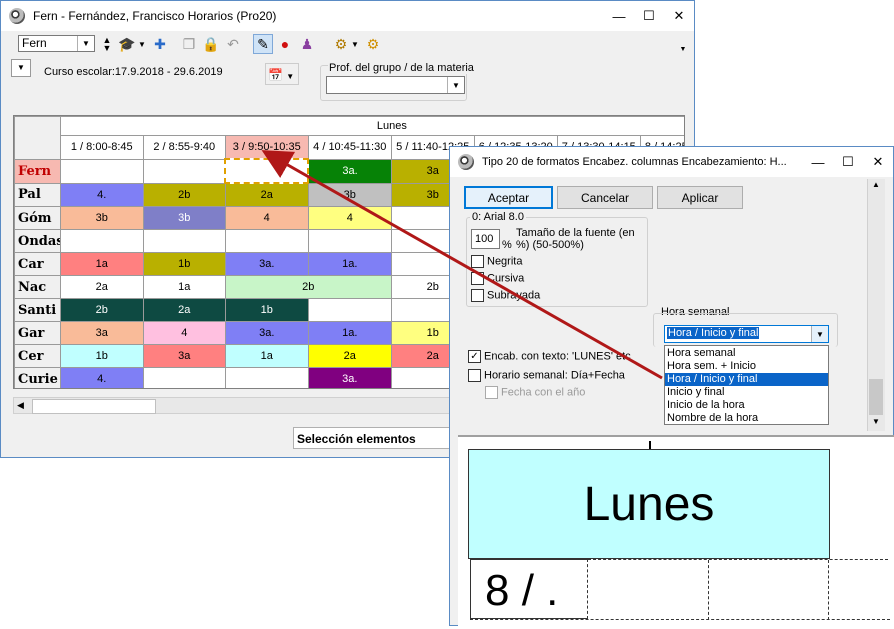 This screenshot has height=629, width=894. I want to click on bold-checkbox: Negrita, so click(496, 261).